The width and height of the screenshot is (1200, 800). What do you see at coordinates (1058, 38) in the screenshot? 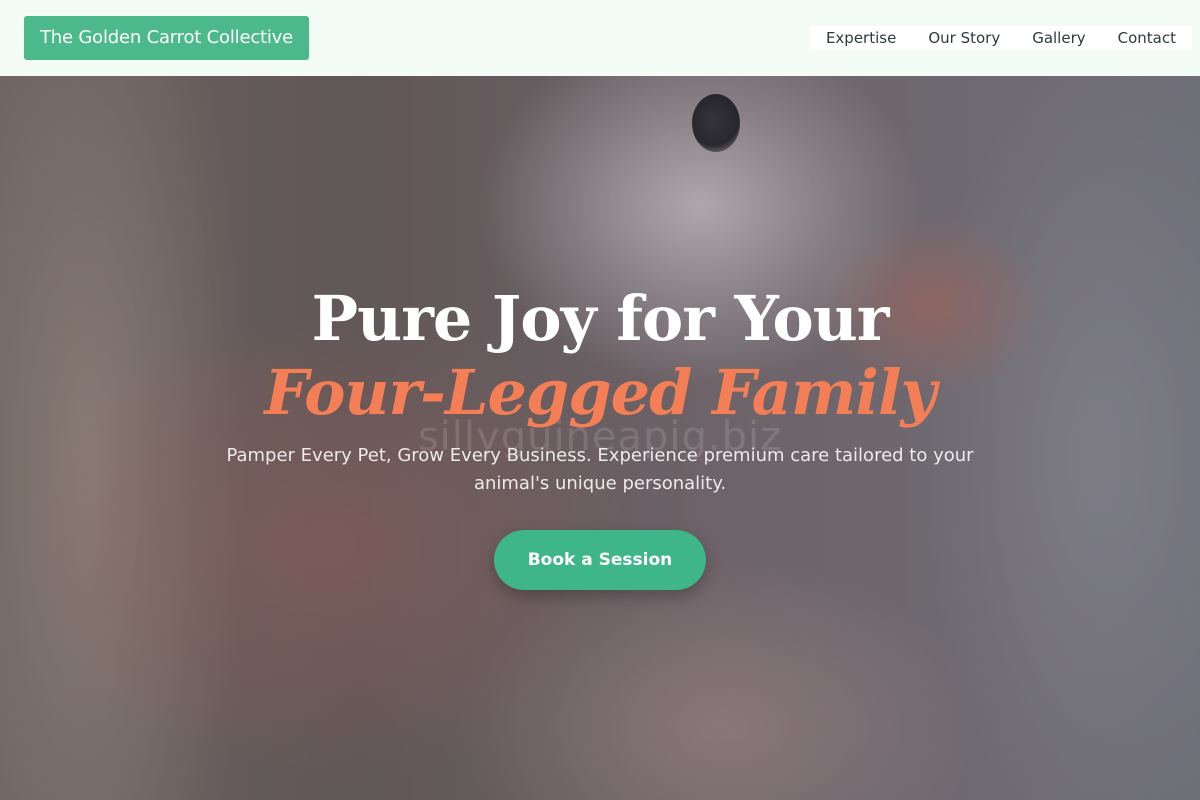
I see `nav-link-gallery: Gallery` at bounding box center [1058, 38].